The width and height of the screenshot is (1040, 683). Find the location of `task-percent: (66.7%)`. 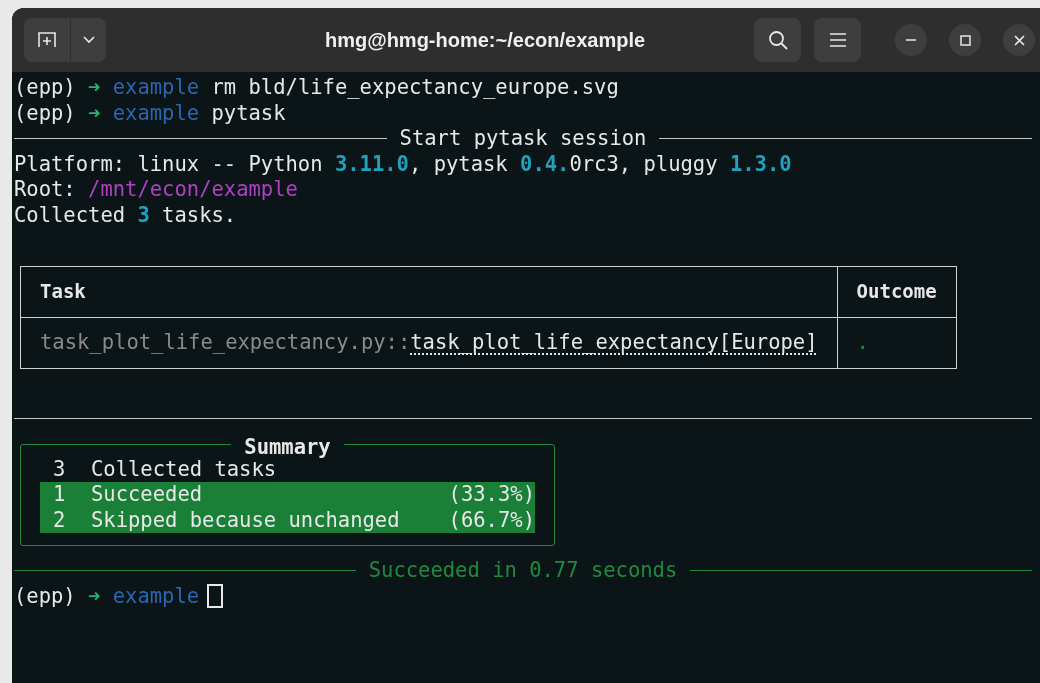

task-percent: (66.7%) is located at coordinates (491, 520).